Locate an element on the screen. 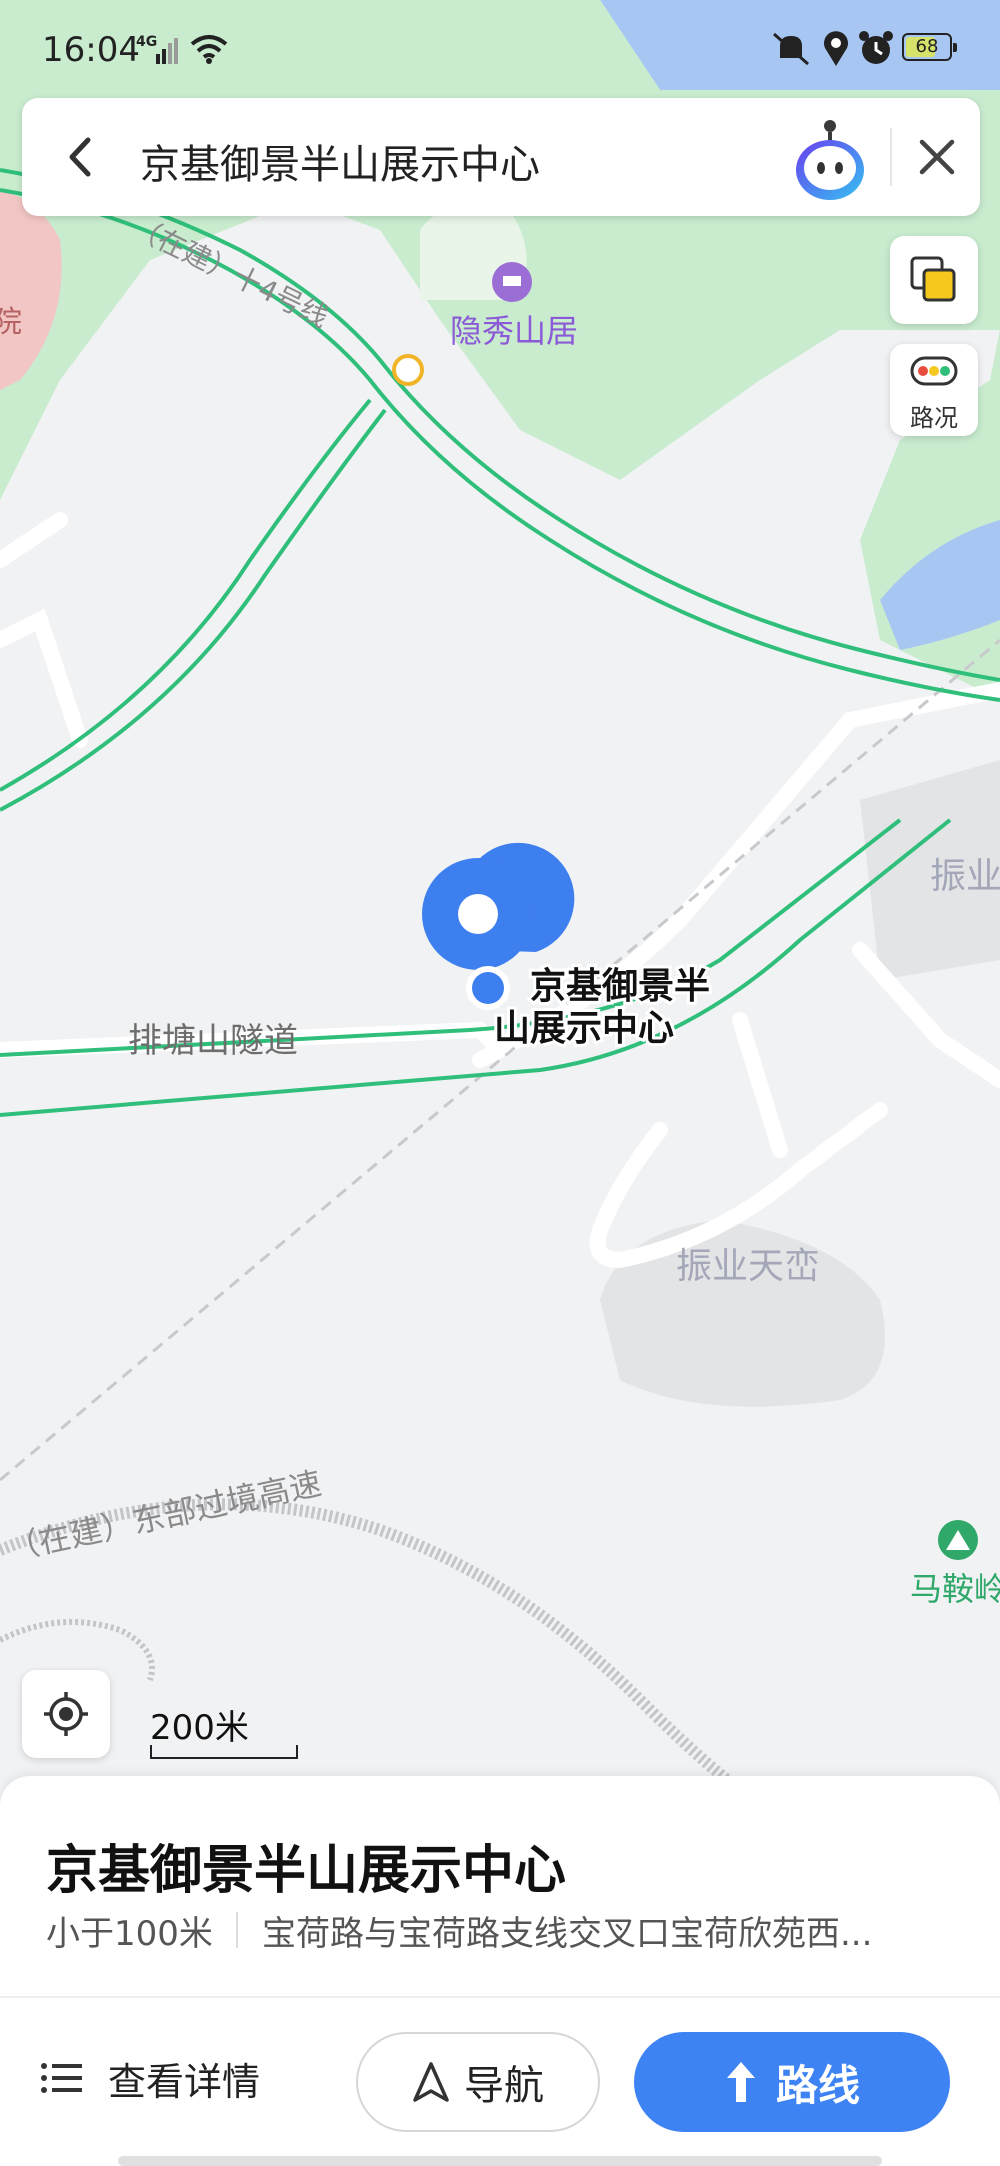  place-distance: 小于100米 is located at coordinates (129, 1934).